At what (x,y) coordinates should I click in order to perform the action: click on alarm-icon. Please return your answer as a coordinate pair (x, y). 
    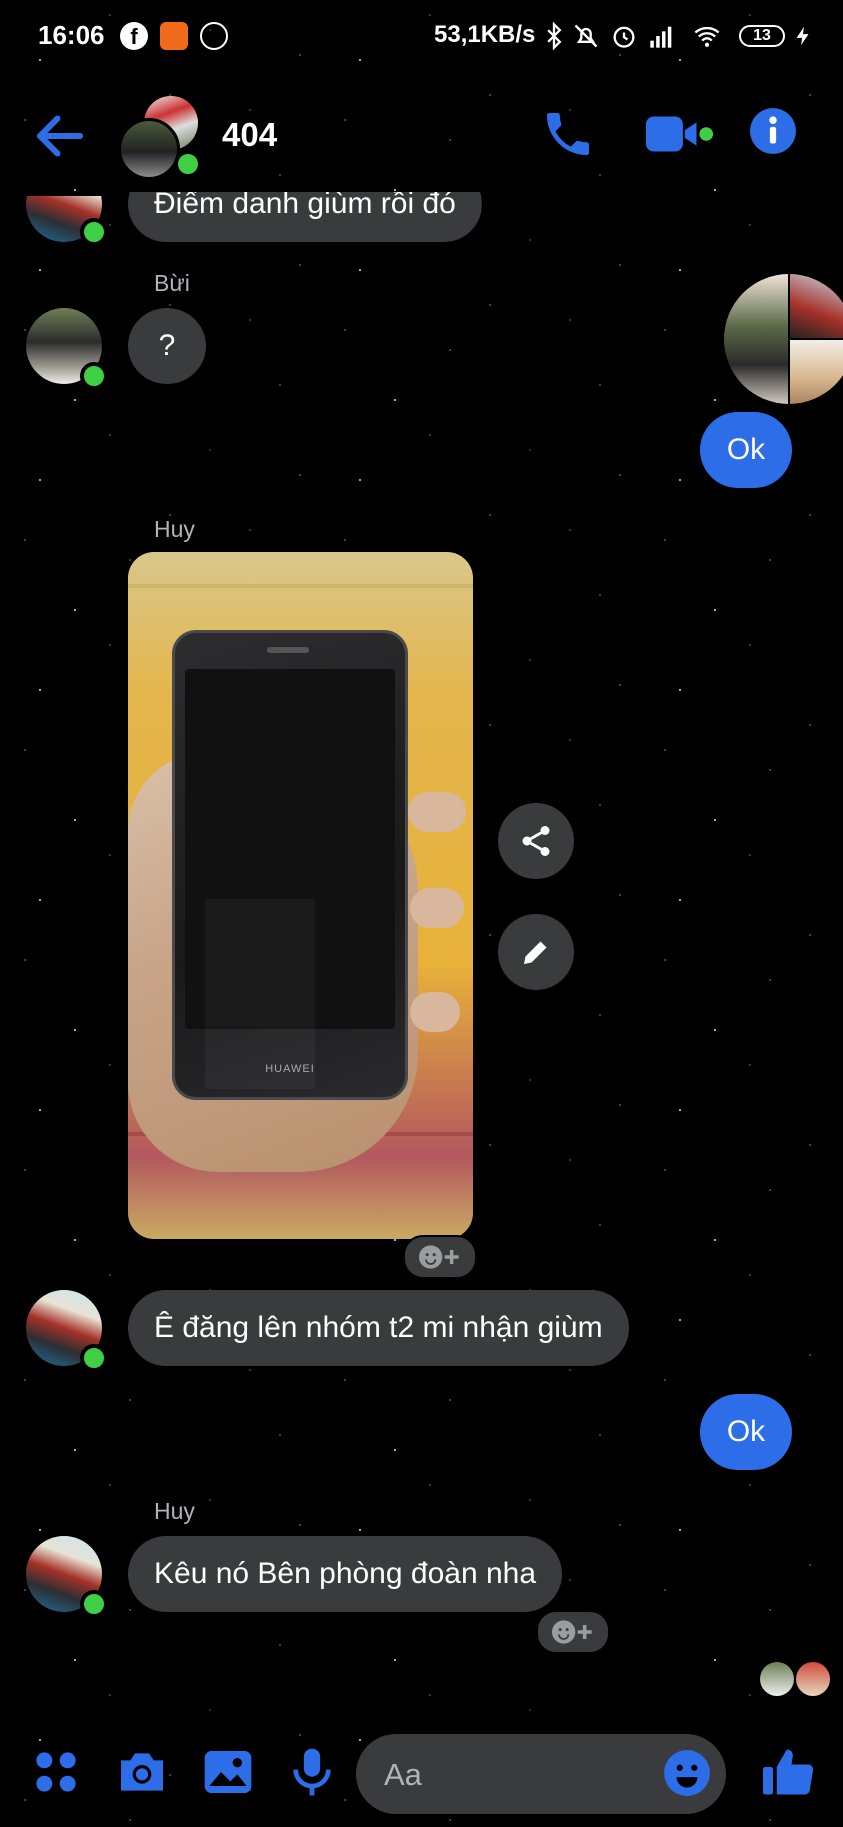
    Looking at the image, I should click on (624, 37).